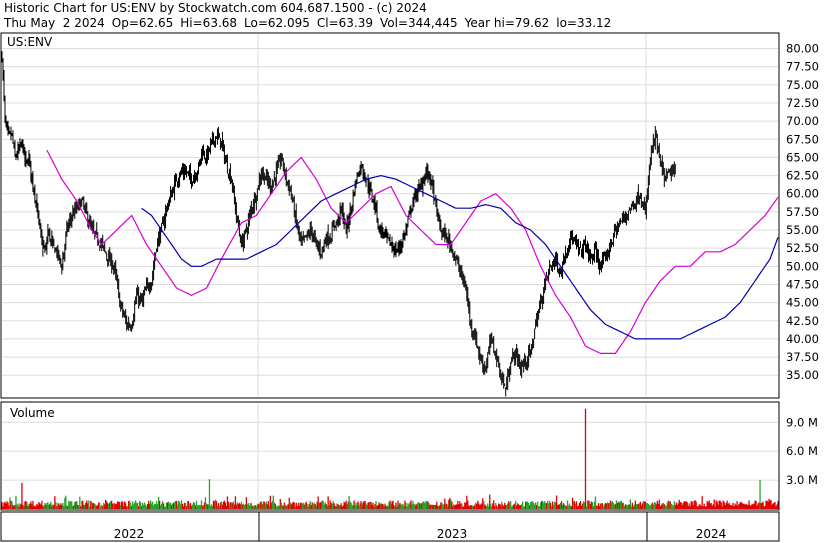  Describe the element at coordinates (452, 534) in the screenshot. I see `year-label: 2023` at that location.